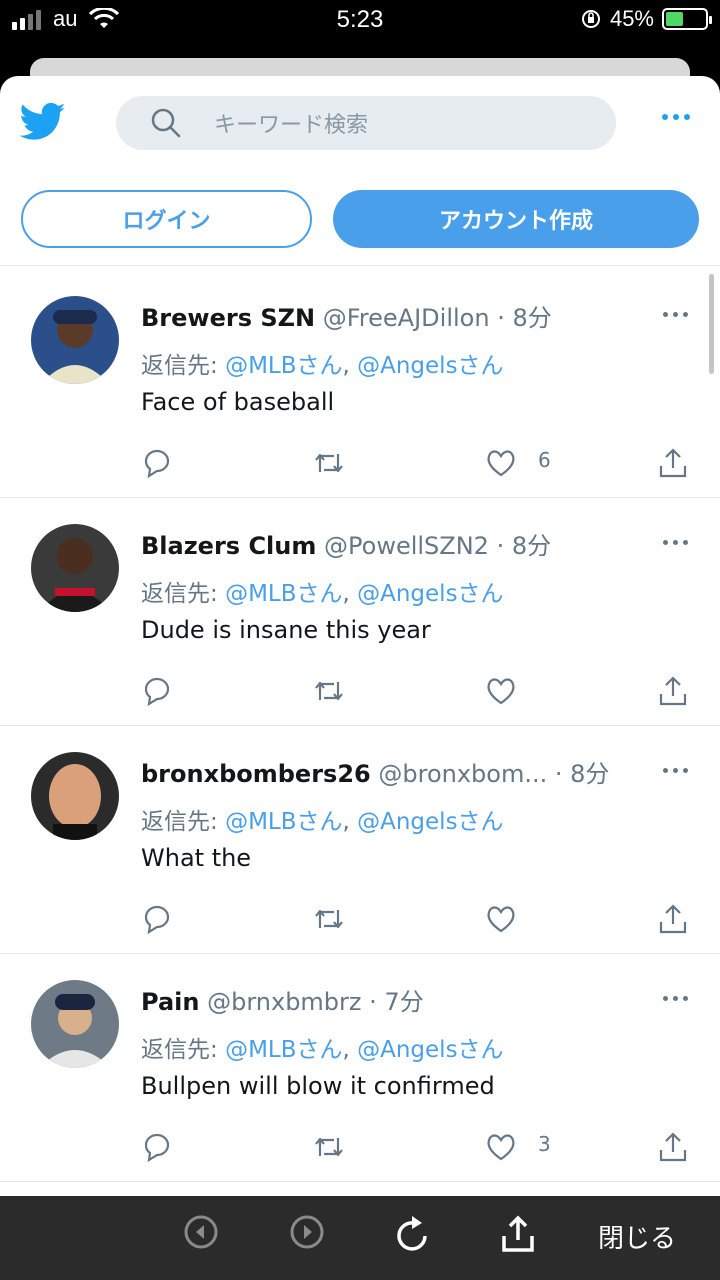  I want to click on tweet-text: Face of baseball, so click(238, 402).